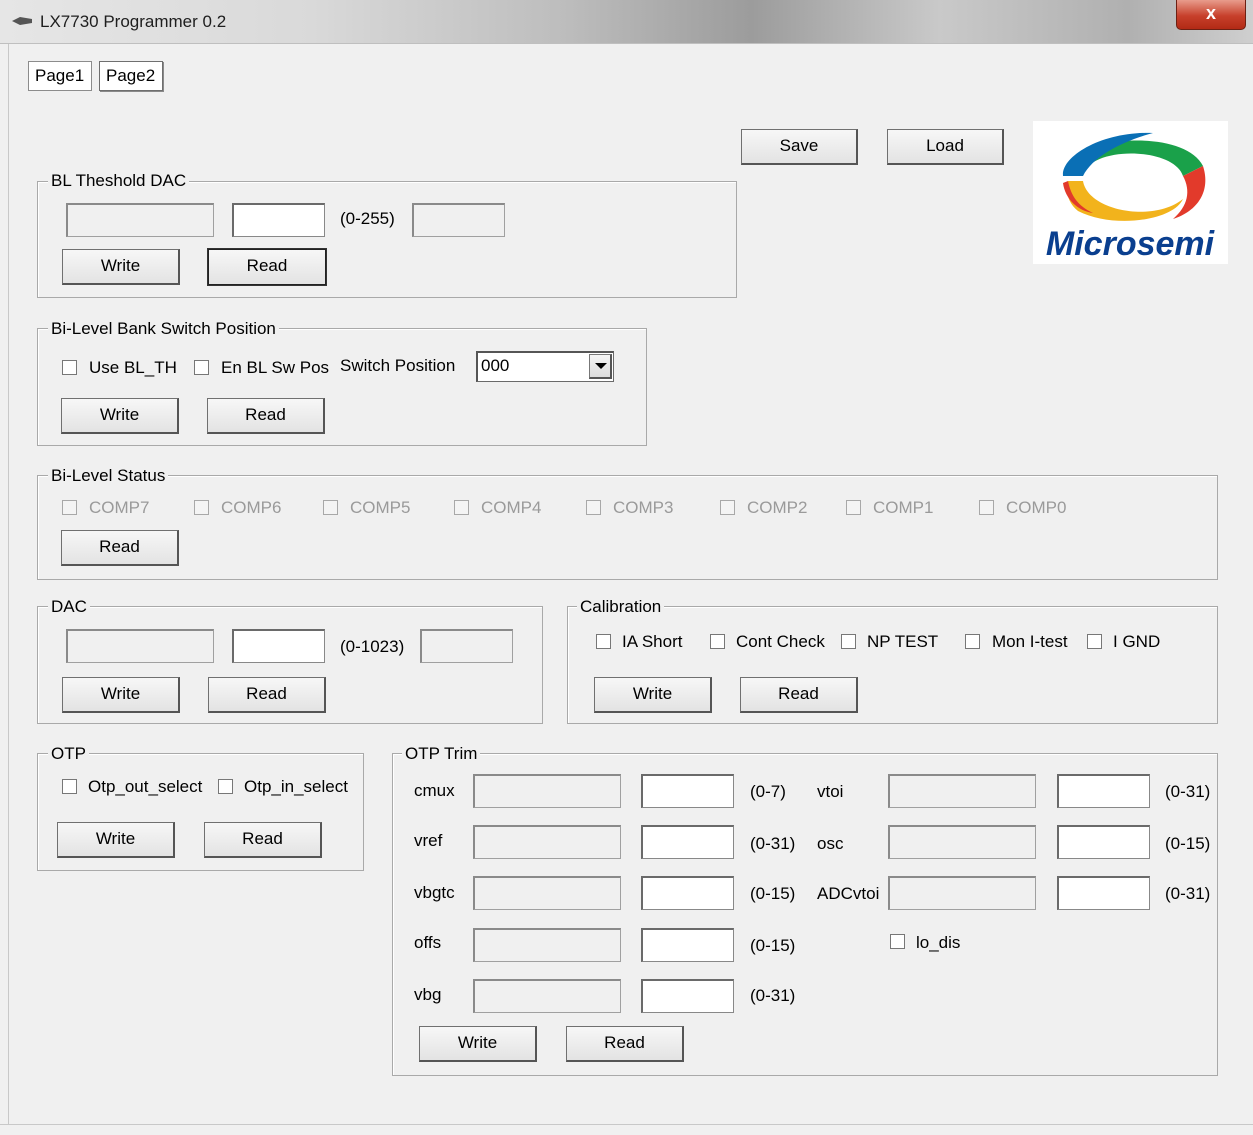 This screenshot has width=1253, height=1135. Describe the element at coordinates (1211, 15) in the screenshot. I see `close-button: x` at that location.